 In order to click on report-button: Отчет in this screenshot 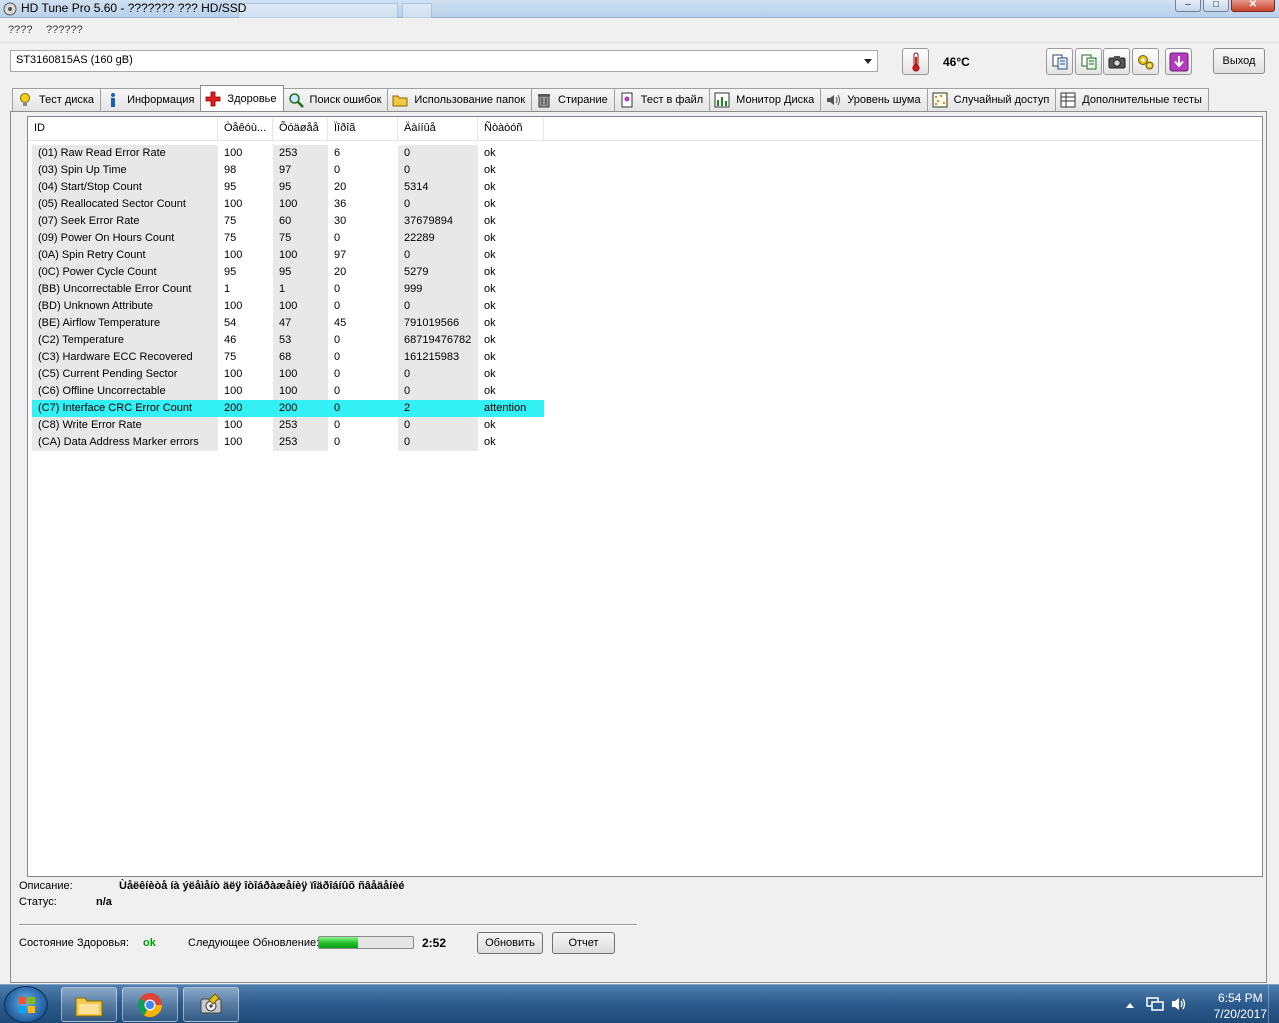, I will do `click(583, 943)`.